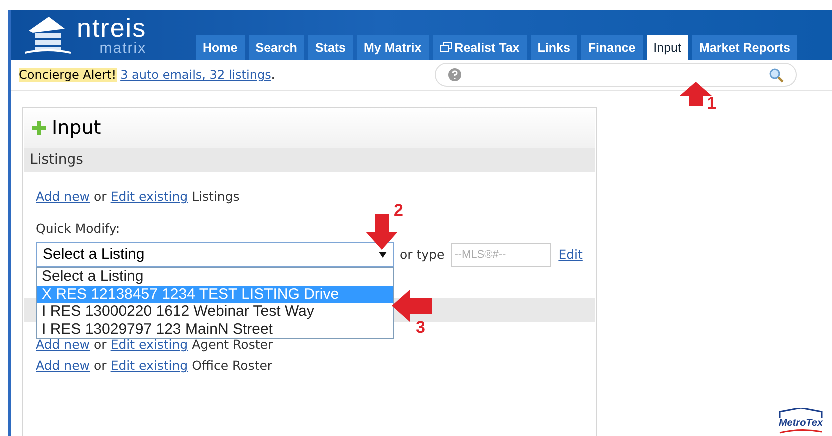 This screenshot has width=832, height=436. What do you see at coordinates (220, 47) in the screenshot?
I see `nav-tab: Home` at bounding box center [220, 47].